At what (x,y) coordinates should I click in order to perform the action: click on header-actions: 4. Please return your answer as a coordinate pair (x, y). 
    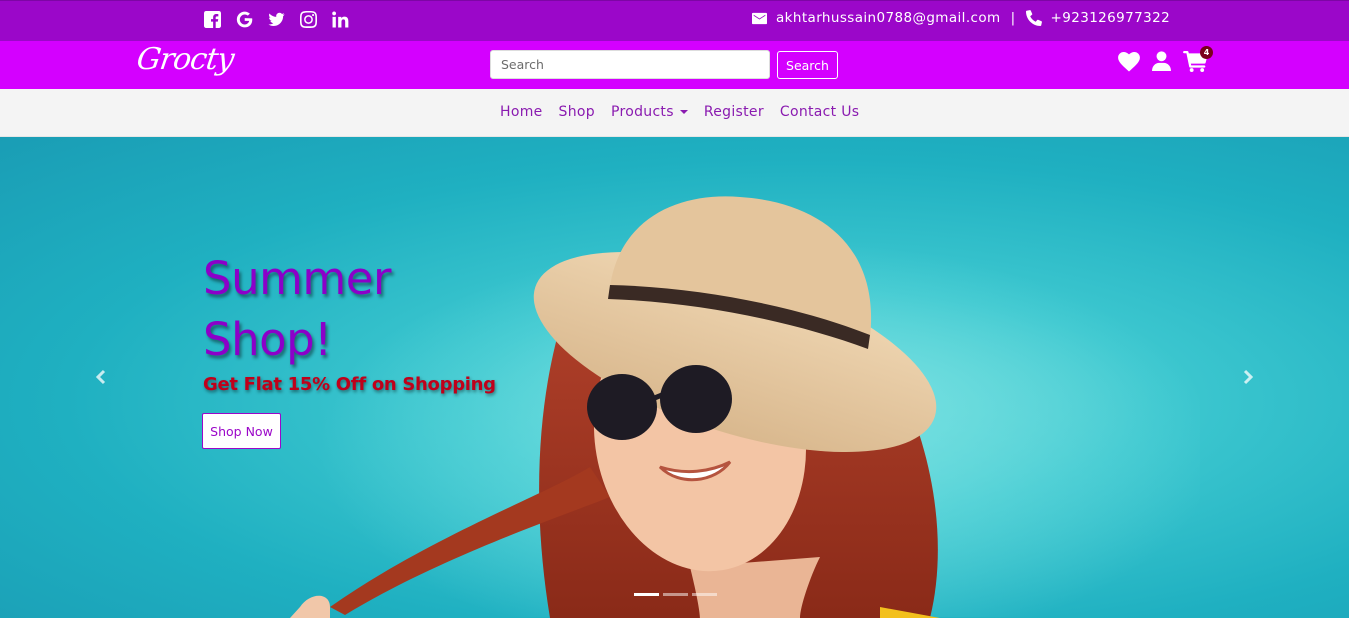
    Looking at the image, I should click on (1165, 59).